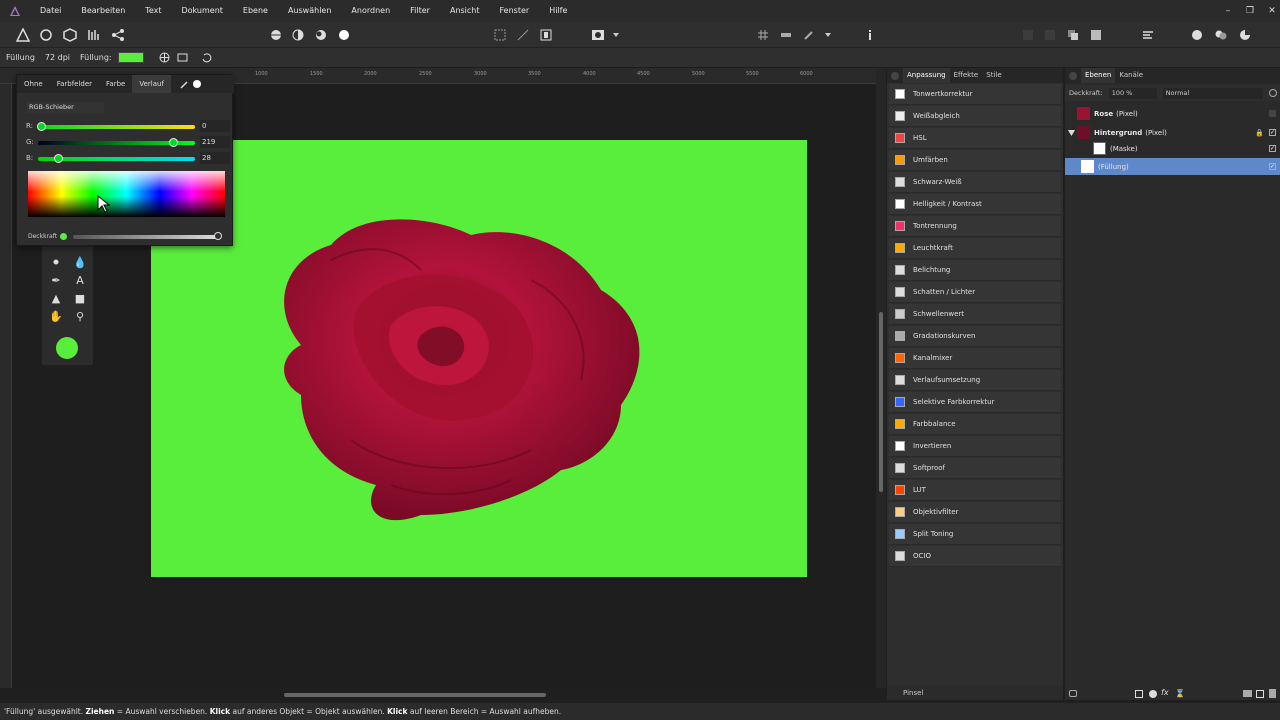 The image size is (1280, 720). I want to click on persona-tonemap-icon, so click(94, 35).